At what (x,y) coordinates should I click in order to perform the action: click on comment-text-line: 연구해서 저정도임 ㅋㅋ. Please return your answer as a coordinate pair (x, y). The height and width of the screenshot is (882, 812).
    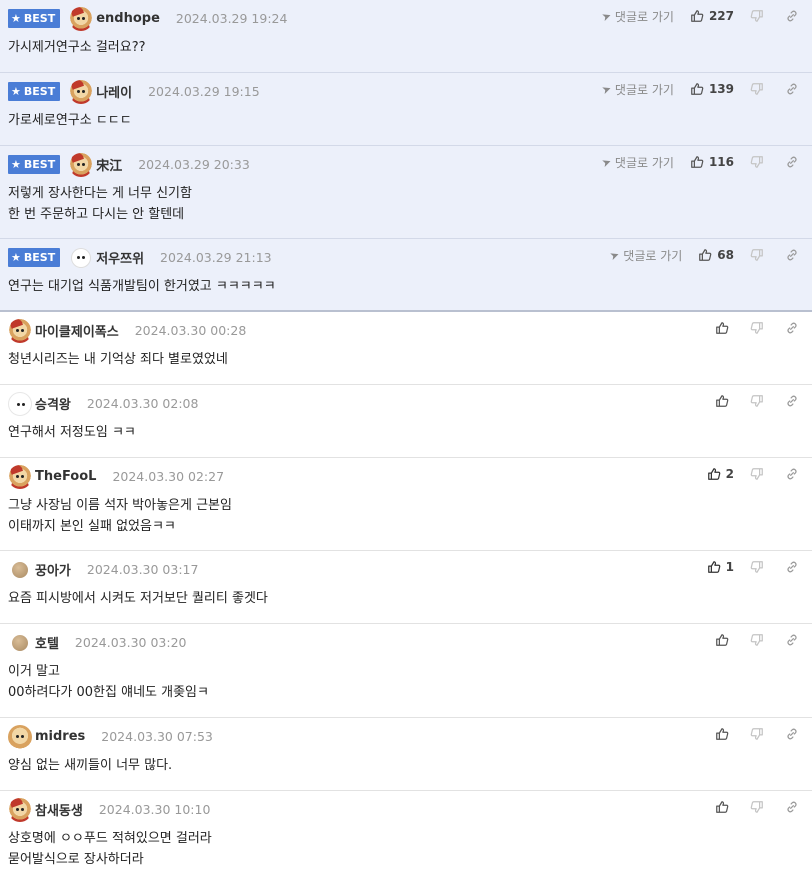
    Looking at the image, I should click on (72, 432).